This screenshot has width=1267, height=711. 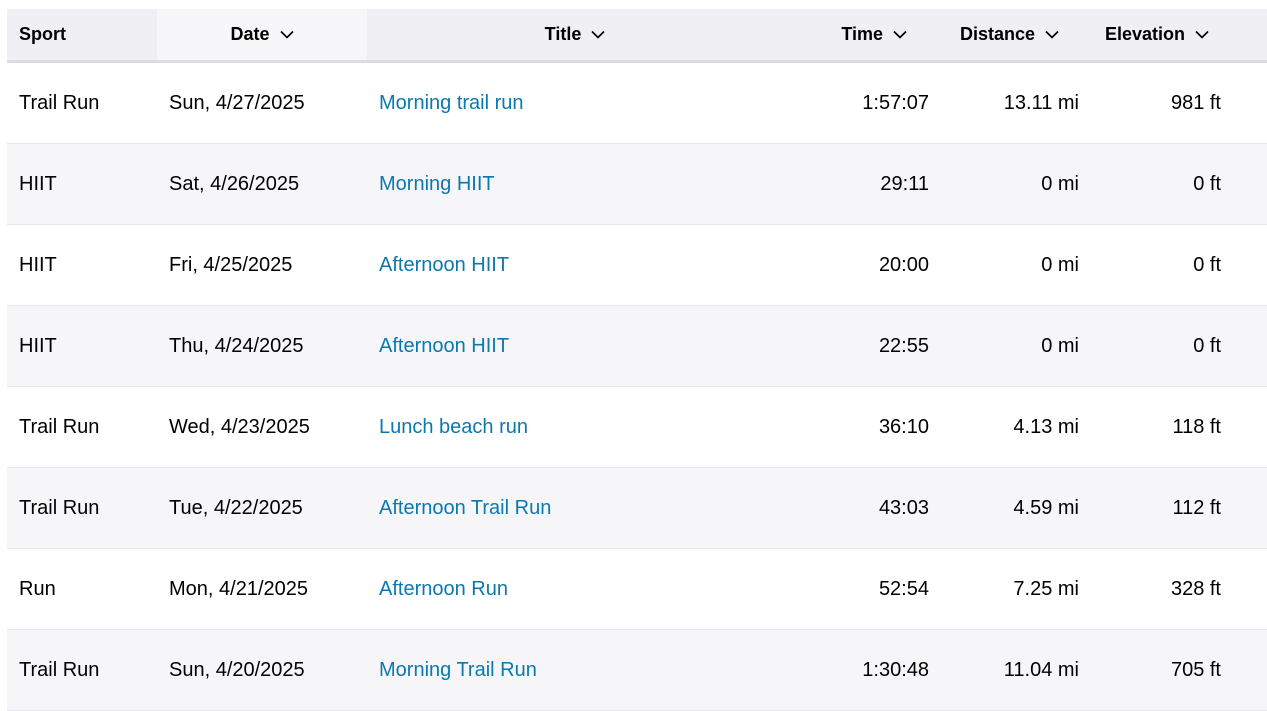 What do you see at coordinates (575, 589) in the screenshot?
I see `title-cell: Afternoon Run` at bounding box center [575, 589].